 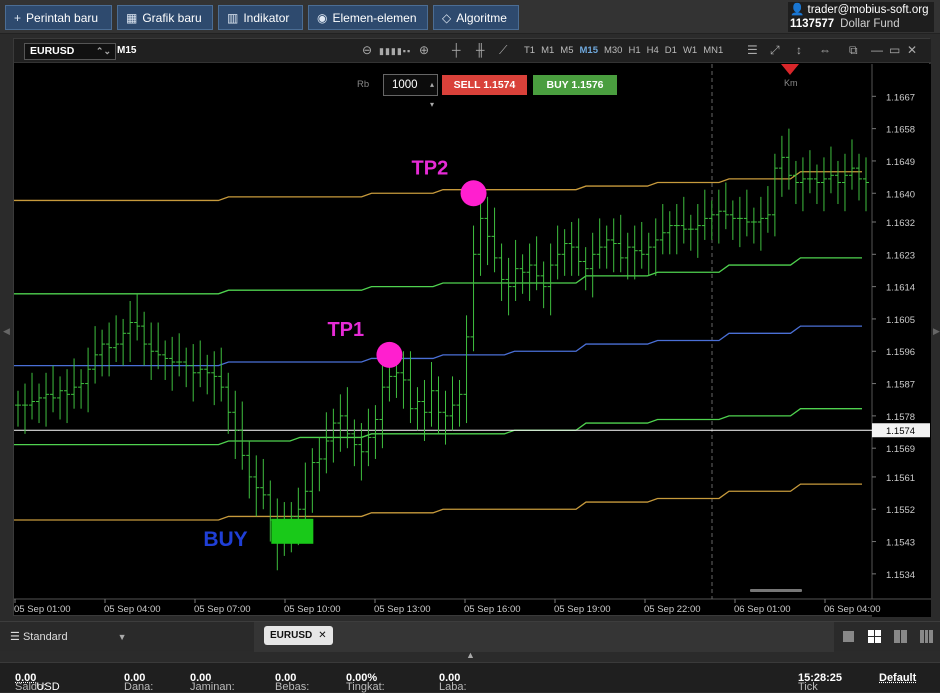 What do you see at coordinates (122, 637) in the screenshot?
I see `chevron-down-icon: ▼` at bounding box center [122, 637].